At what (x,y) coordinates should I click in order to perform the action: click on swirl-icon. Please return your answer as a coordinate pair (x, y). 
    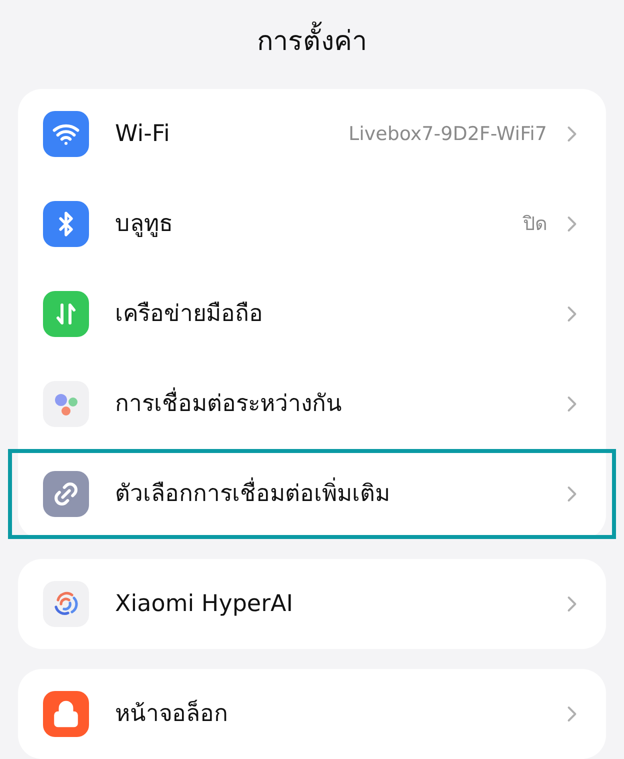
    Looking at the image, I should click on (66, 604).